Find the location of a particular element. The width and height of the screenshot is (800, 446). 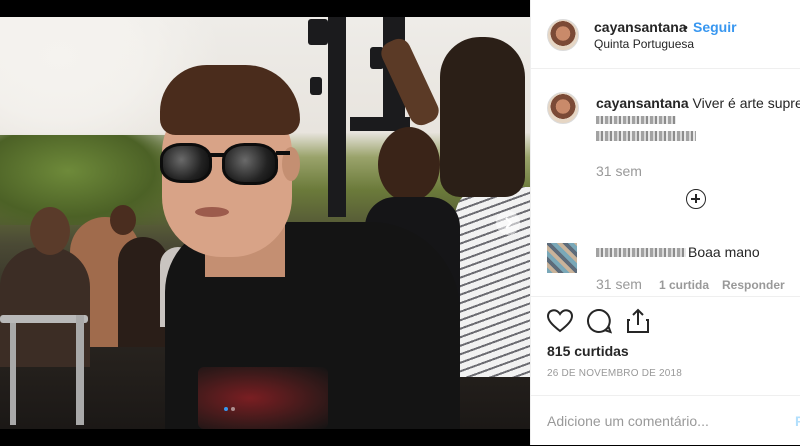

caption: cayansantana Viver é arte suprema is located at coordinates (698, 103).